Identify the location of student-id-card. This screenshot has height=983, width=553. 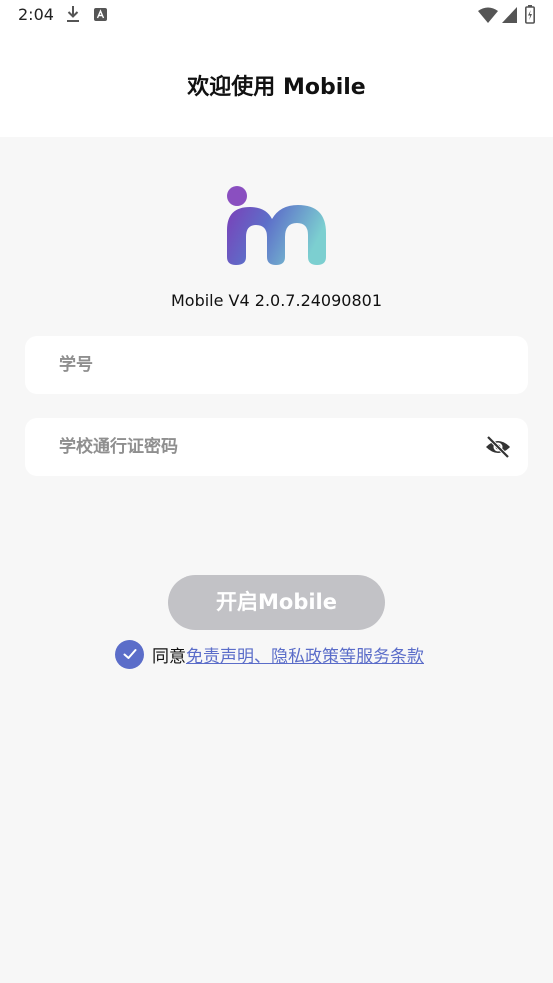
(276, 365).